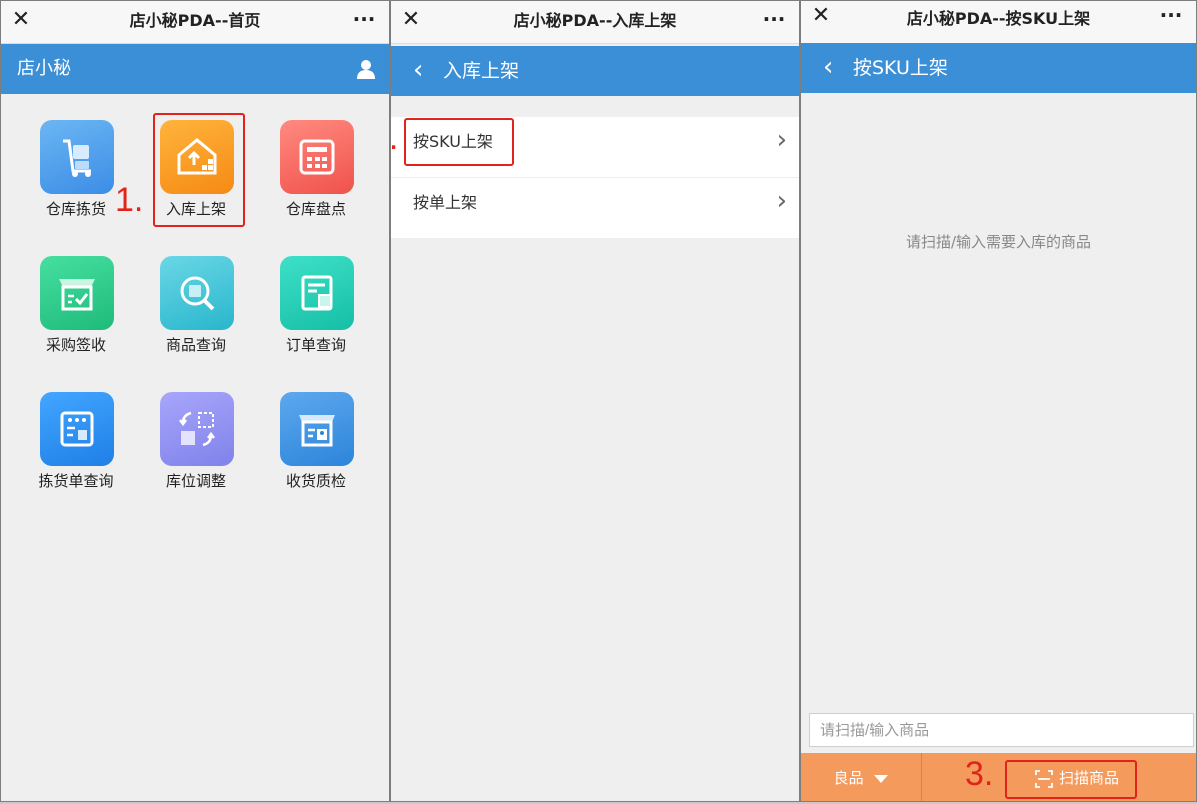  What do you see at coordinates (195, 481) in the screenshot?
I see `tile-label: 库位调整` at bounding box center [195, 481].